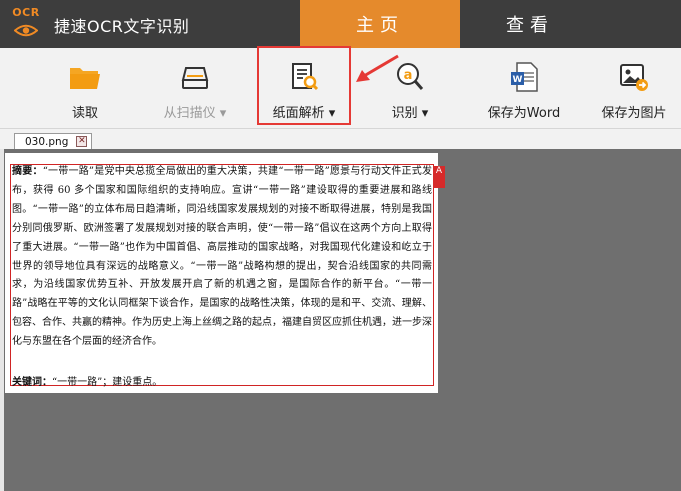 The height and width of the screenshot is (491, 681). Describe the element at coordinates (408, 75) in the screenshot. I see `svg-text: a` at that location.